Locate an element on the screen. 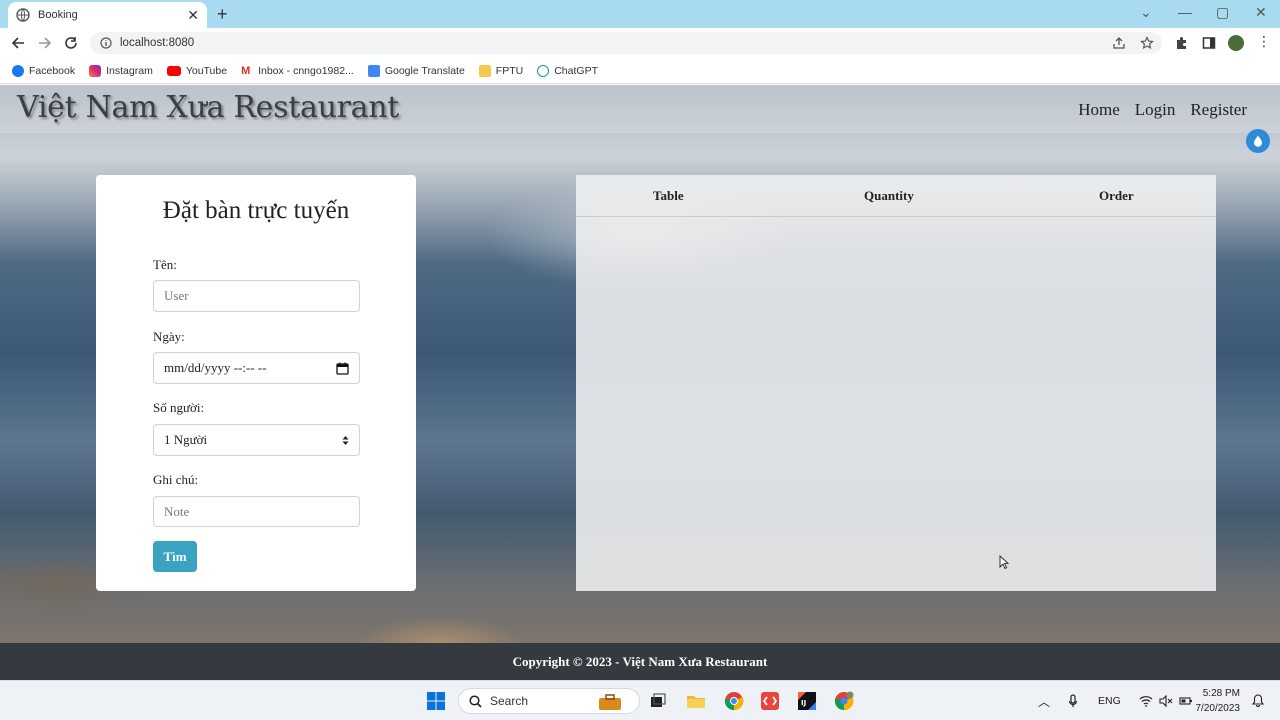 This screenshot has width=1280, height=720. top-nav: Home Login Register is located at coordinates (1162, 110).